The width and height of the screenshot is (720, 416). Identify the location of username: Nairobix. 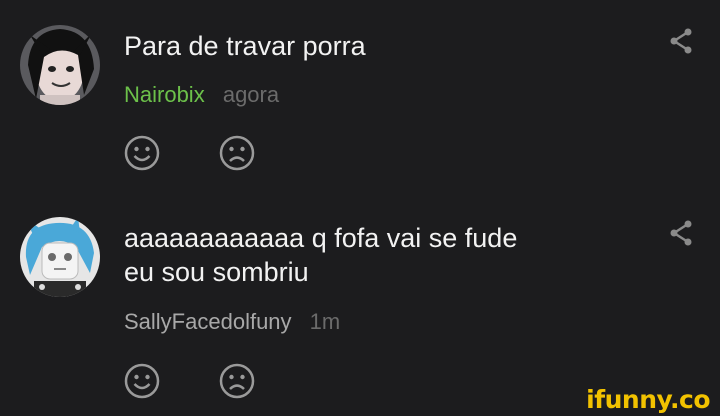
(164, 94).